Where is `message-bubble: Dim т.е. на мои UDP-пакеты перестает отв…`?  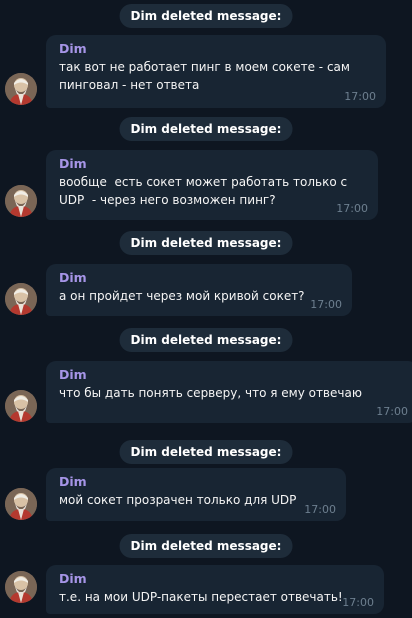
message-bubble: Dim т.е. на мои UDP-пакеты перестает отв… is located at coordinates (215, 589).